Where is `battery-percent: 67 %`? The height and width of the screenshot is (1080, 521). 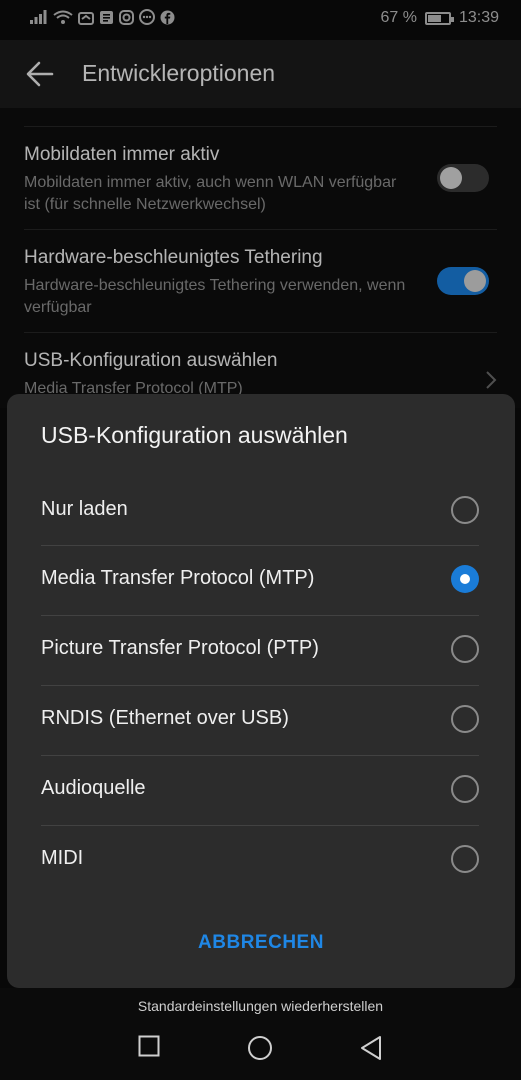 battery-percent: 67 % is located at coordinates (398, 17).